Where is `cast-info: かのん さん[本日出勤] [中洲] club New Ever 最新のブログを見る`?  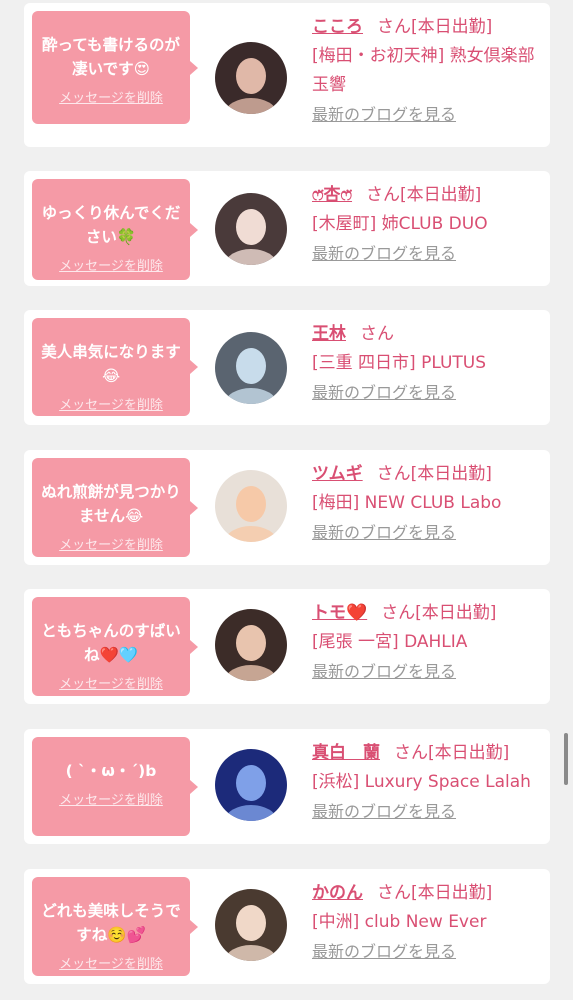
cast-info: かのん さん[本日出勤] [中洲] club New Ever 最新のブログを見る is located at coordinates (427, 923).